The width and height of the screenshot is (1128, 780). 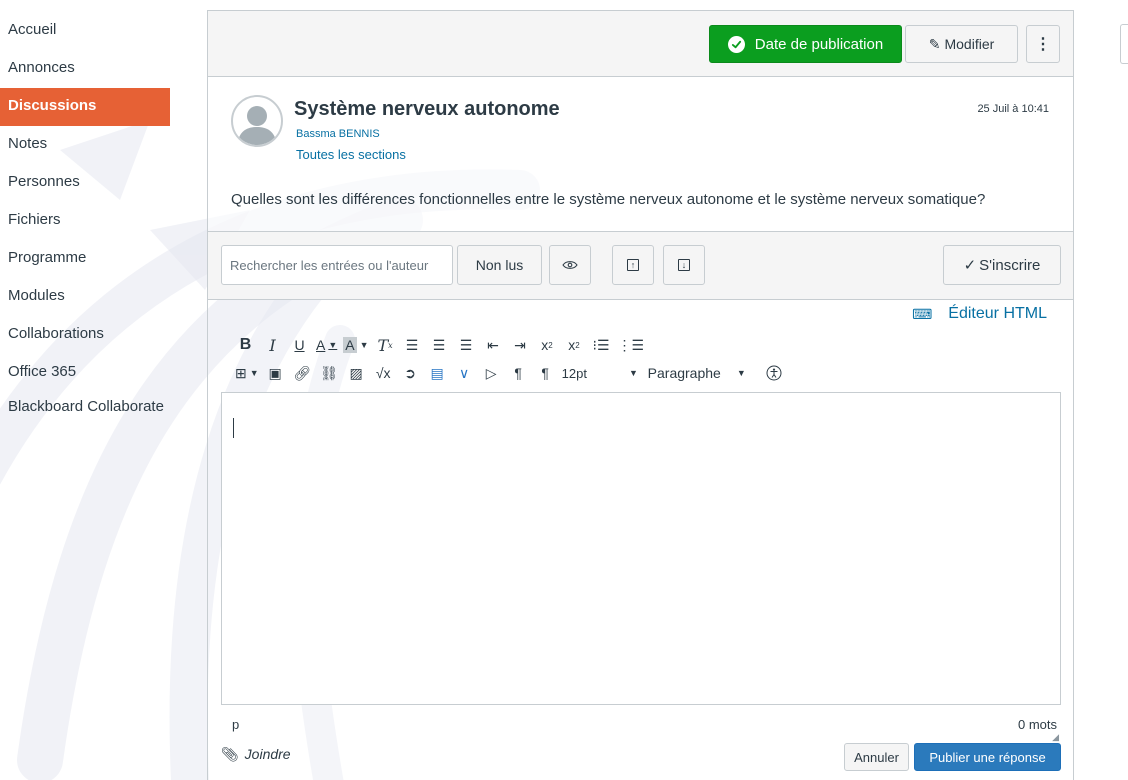 What do you see at coordinates (466, 345) in the screenshot?
I see `align-right-icon: ☰` at bounding box center [466, 345].